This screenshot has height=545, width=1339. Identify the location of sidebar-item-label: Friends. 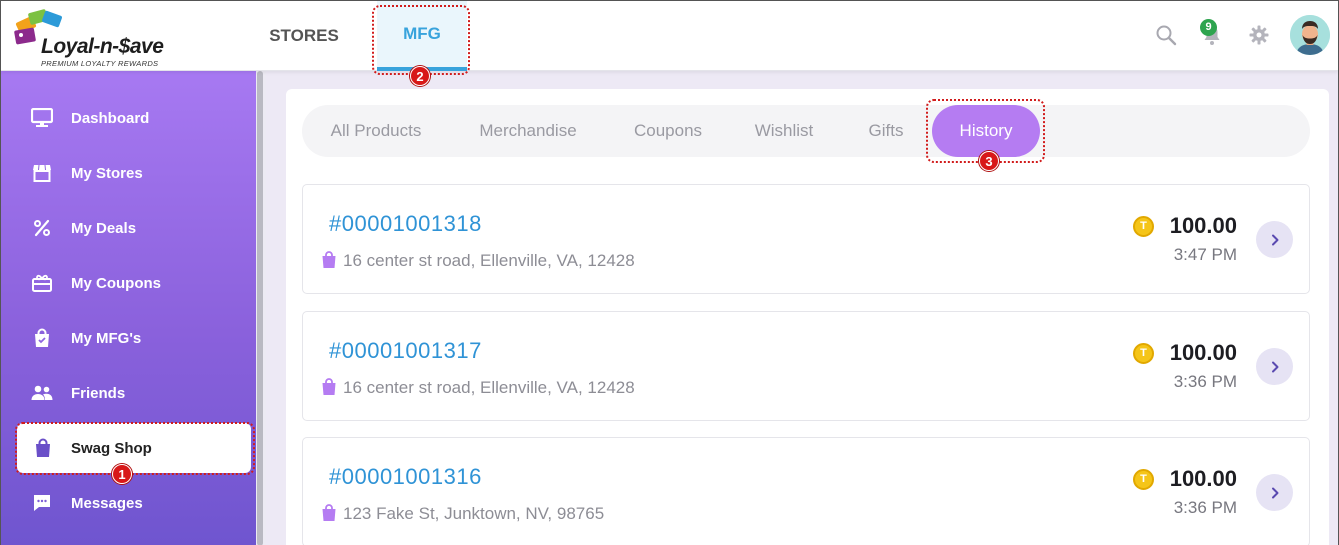
(98, 393).